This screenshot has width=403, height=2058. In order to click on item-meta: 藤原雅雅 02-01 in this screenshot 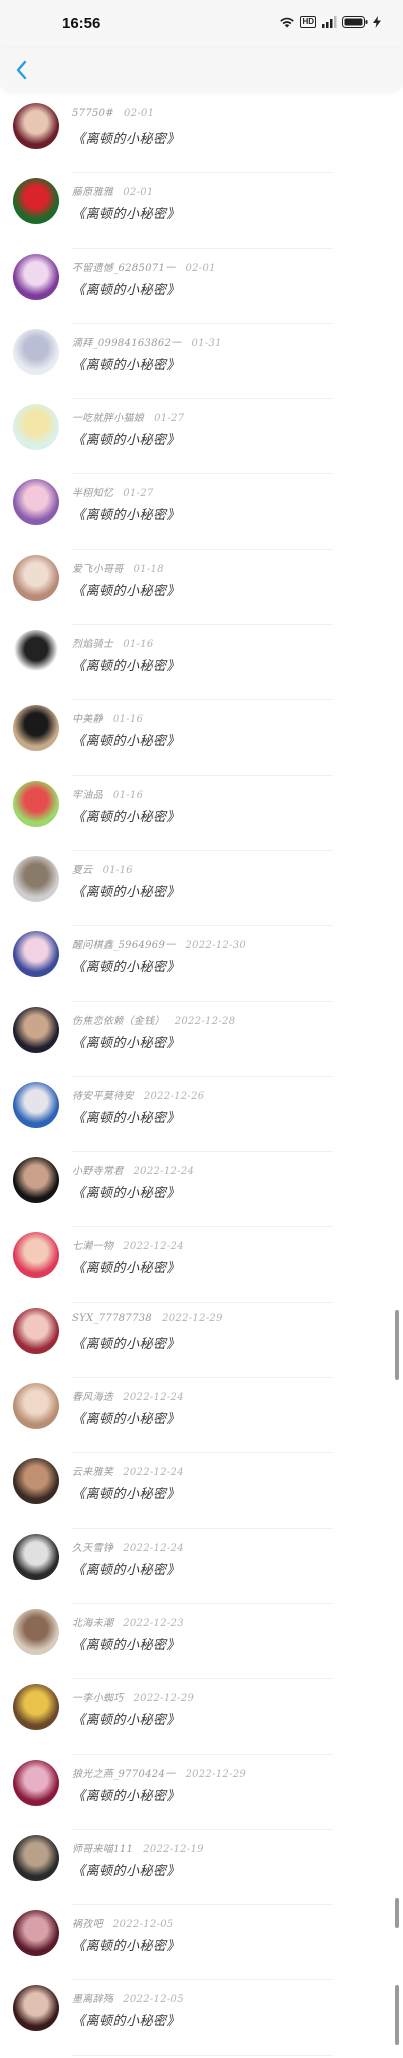, I will do `click(113, 190)`.